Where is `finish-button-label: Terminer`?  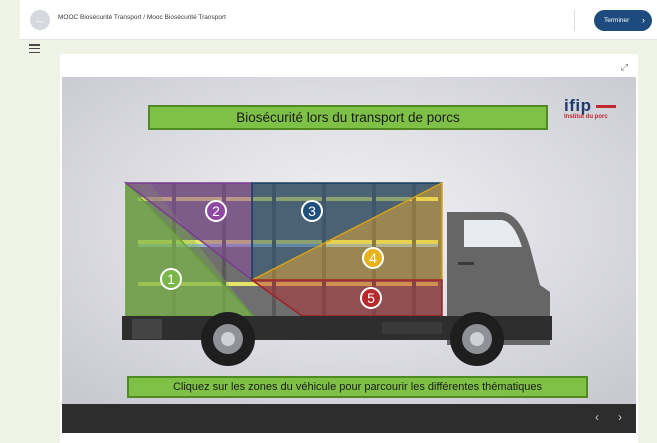 finish-button-label: Terminer is located at coordinates (617, 20).